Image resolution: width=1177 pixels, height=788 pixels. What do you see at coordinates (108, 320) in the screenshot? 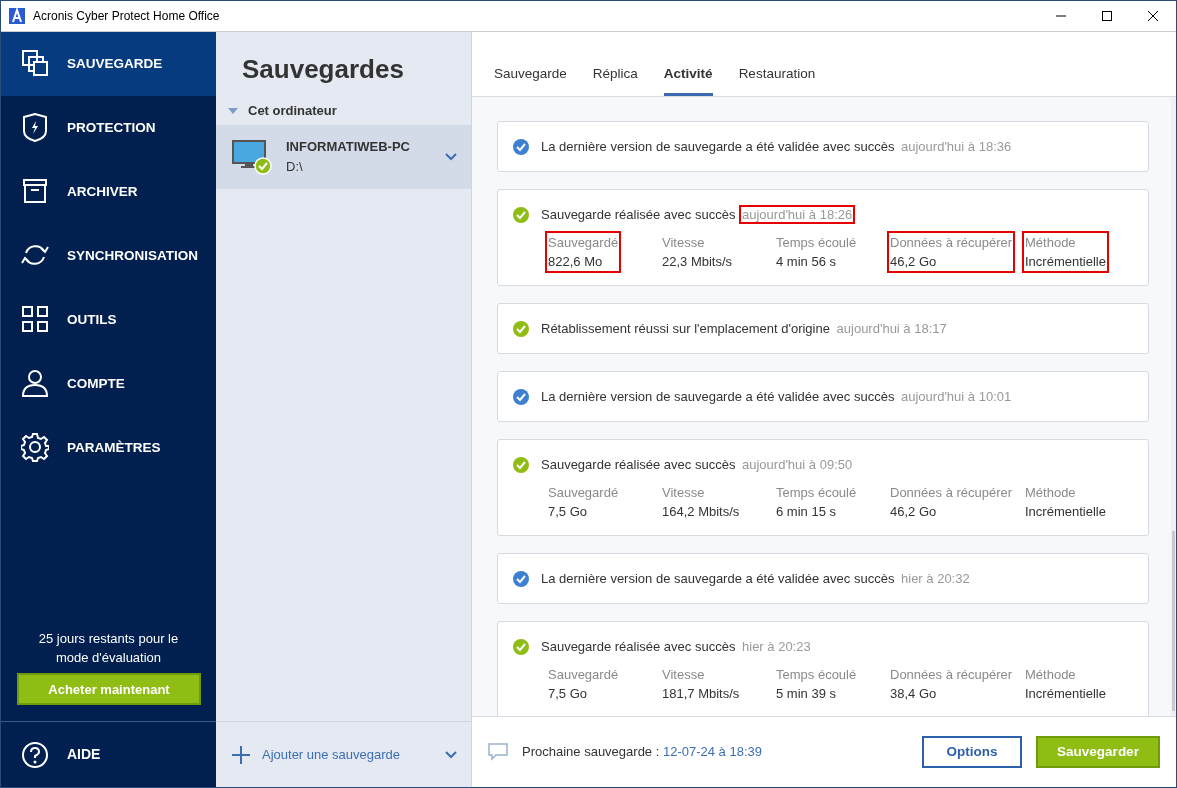
I see `sidebar-item: OUTILS` at bounding box center [108, 320].